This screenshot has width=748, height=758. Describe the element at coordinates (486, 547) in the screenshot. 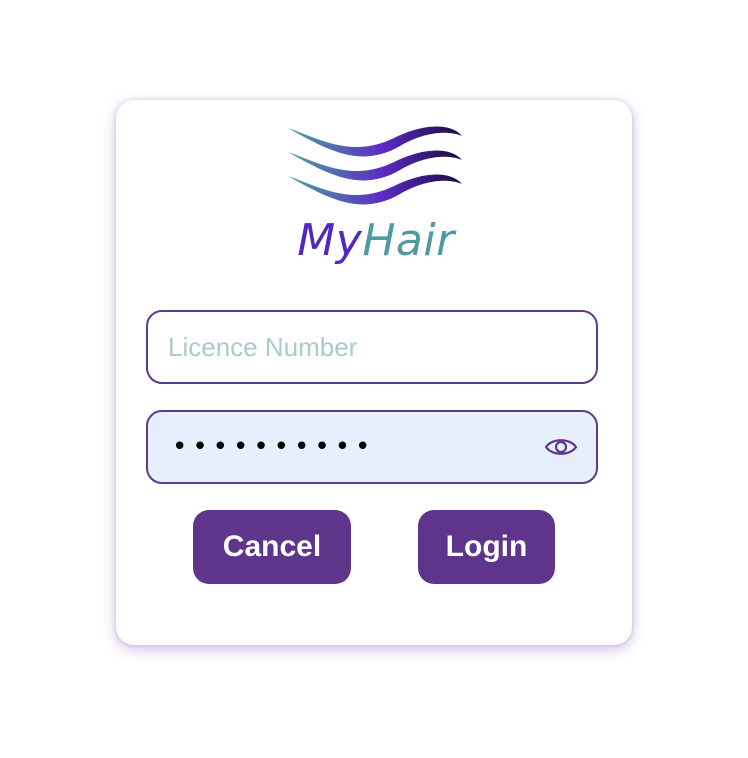

I see `login-button: Login` at that location.